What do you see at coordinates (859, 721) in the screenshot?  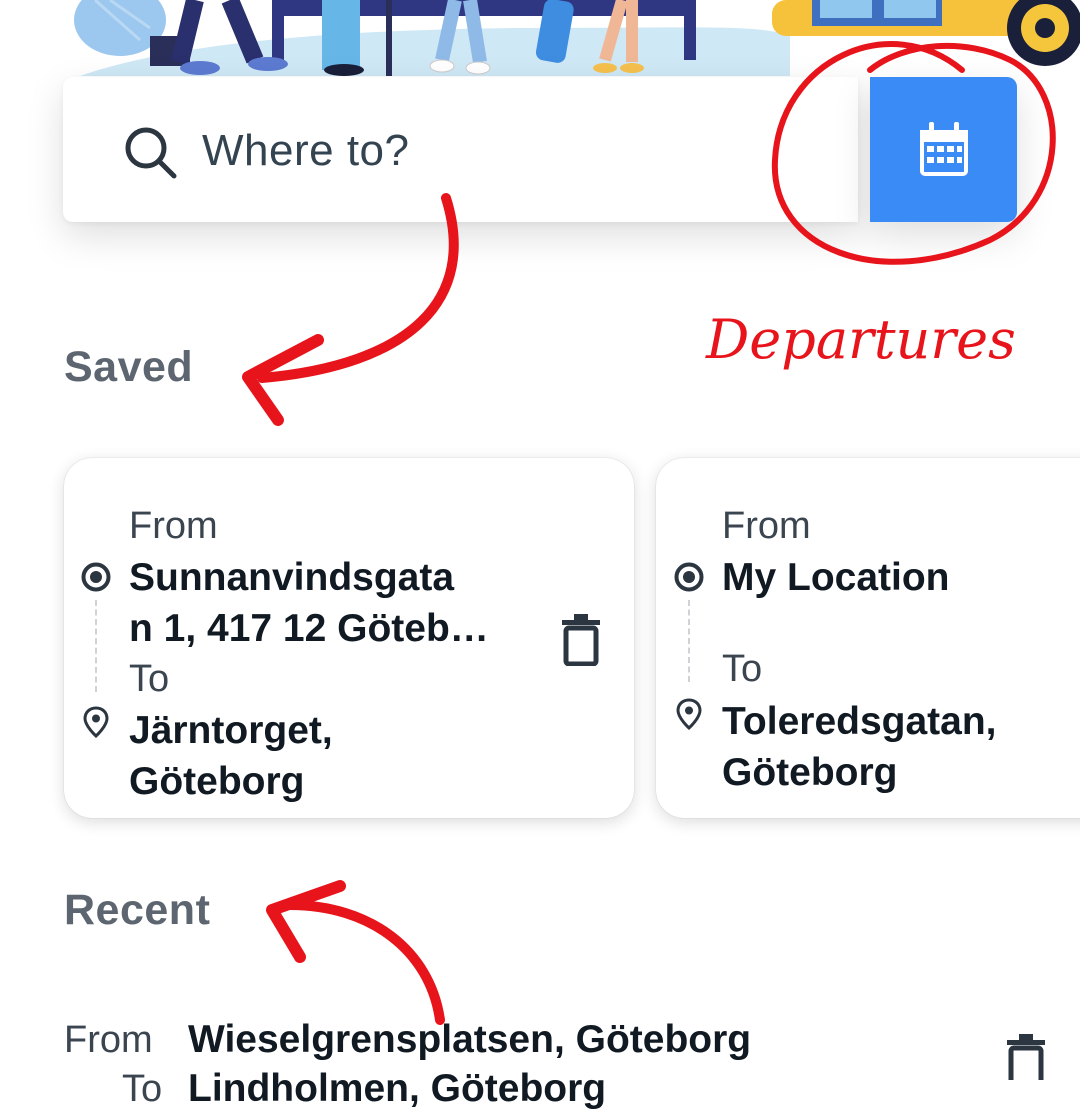 I see `destination-address-line1: Toleredsgatan,` at bounding box center [859, 721].